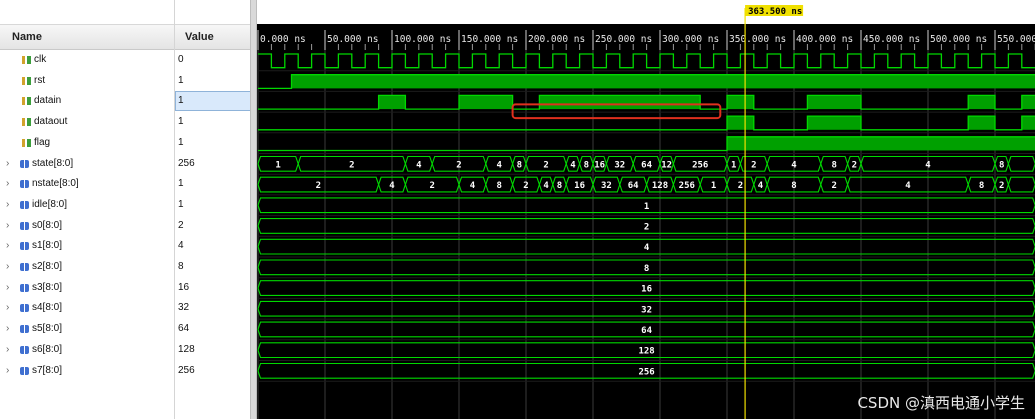  Describe the element at coordinates (87, 122) in the screenshot. I see `signal-row: dataout` at that location.